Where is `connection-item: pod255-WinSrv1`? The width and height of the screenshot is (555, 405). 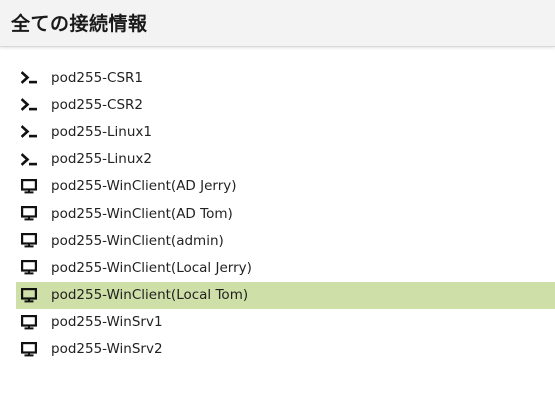 connection-item: pod255-WinSrv1 is located at coordinates (285, 322).